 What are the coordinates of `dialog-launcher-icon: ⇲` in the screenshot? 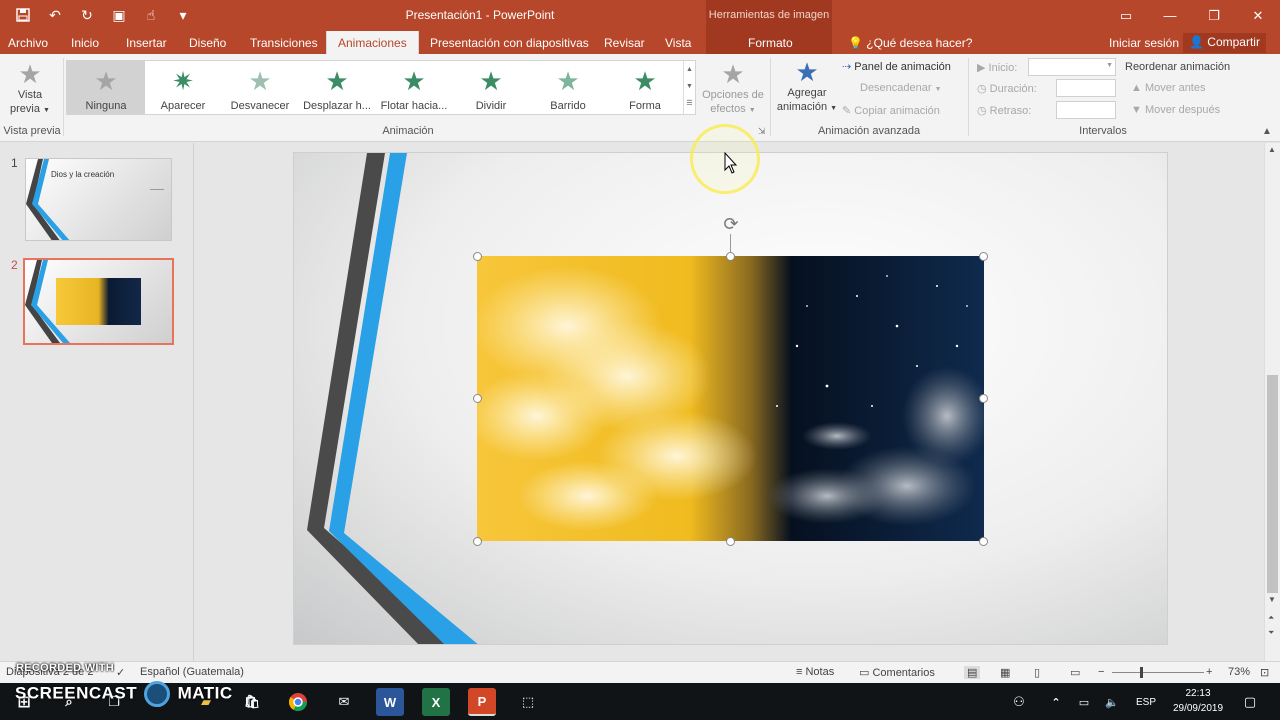 It's located at (762, 131).